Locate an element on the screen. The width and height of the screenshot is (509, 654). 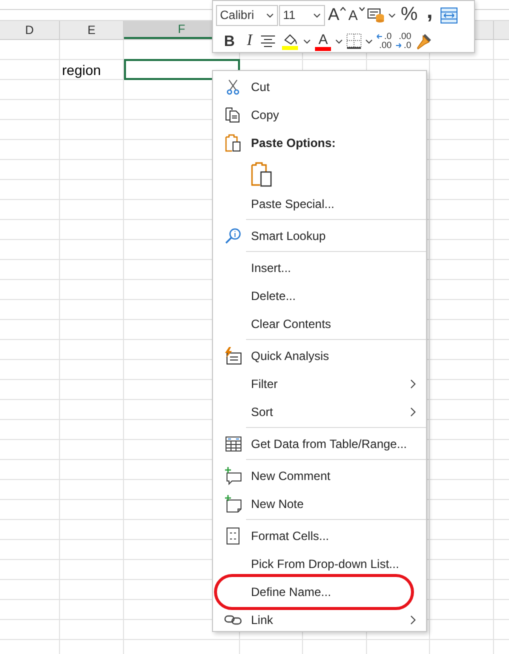
menu-item: New Comment is located at coordinates (319, 476).